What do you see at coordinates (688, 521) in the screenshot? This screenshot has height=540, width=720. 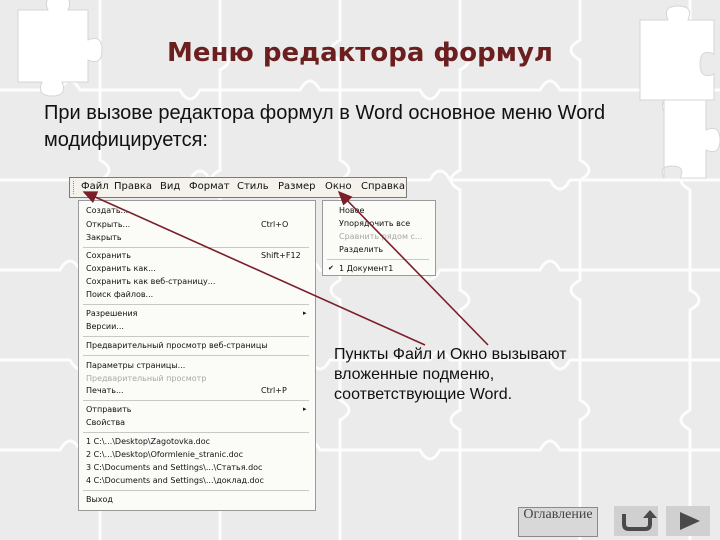 I see `play-triangle-icon` at bounding box center [688, 521].